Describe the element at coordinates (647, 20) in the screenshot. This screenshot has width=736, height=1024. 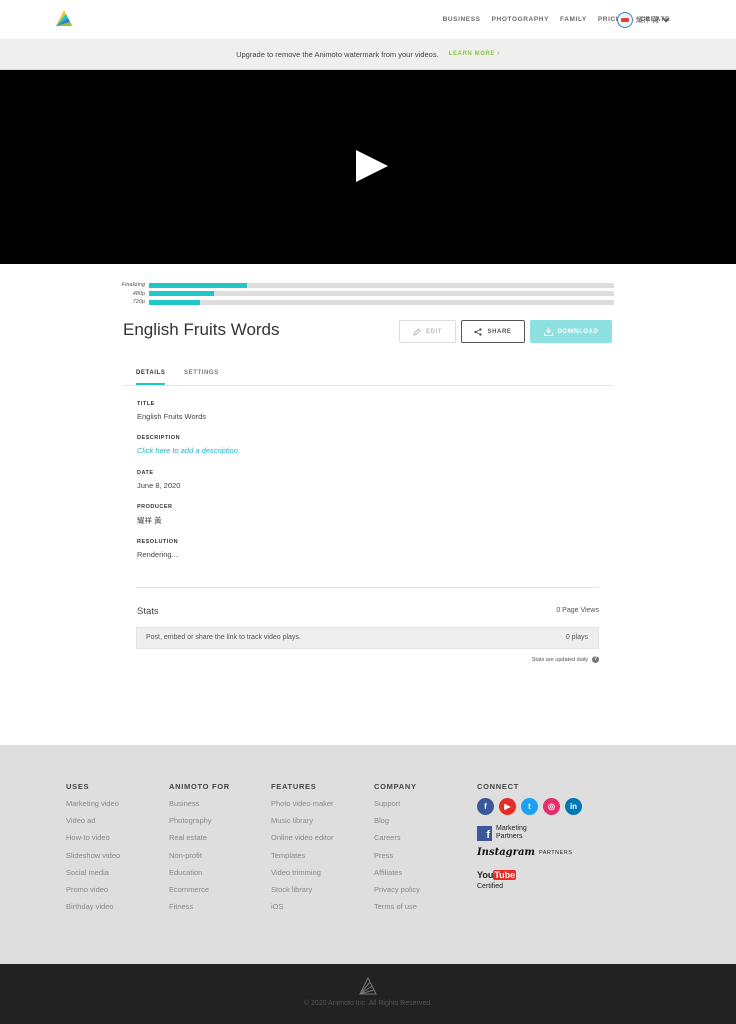
I see `user-name: 耀祥 黃` at that location.